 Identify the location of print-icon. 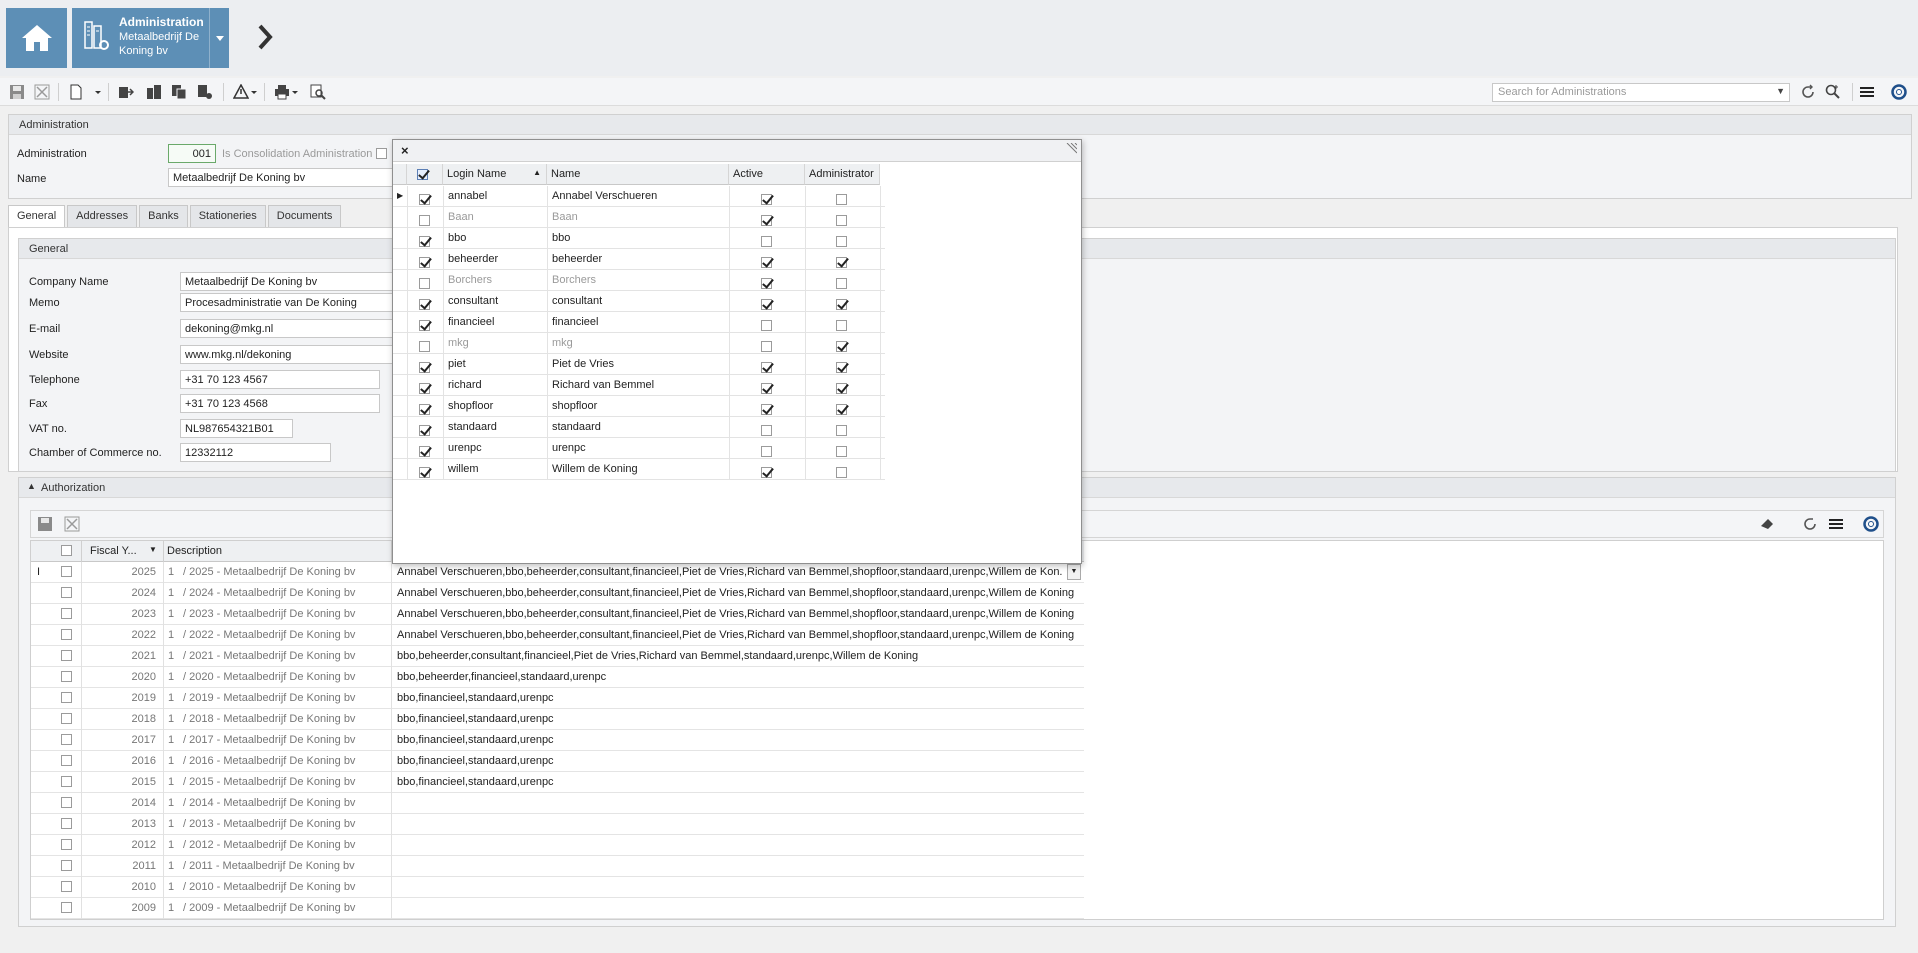
(282, 92).